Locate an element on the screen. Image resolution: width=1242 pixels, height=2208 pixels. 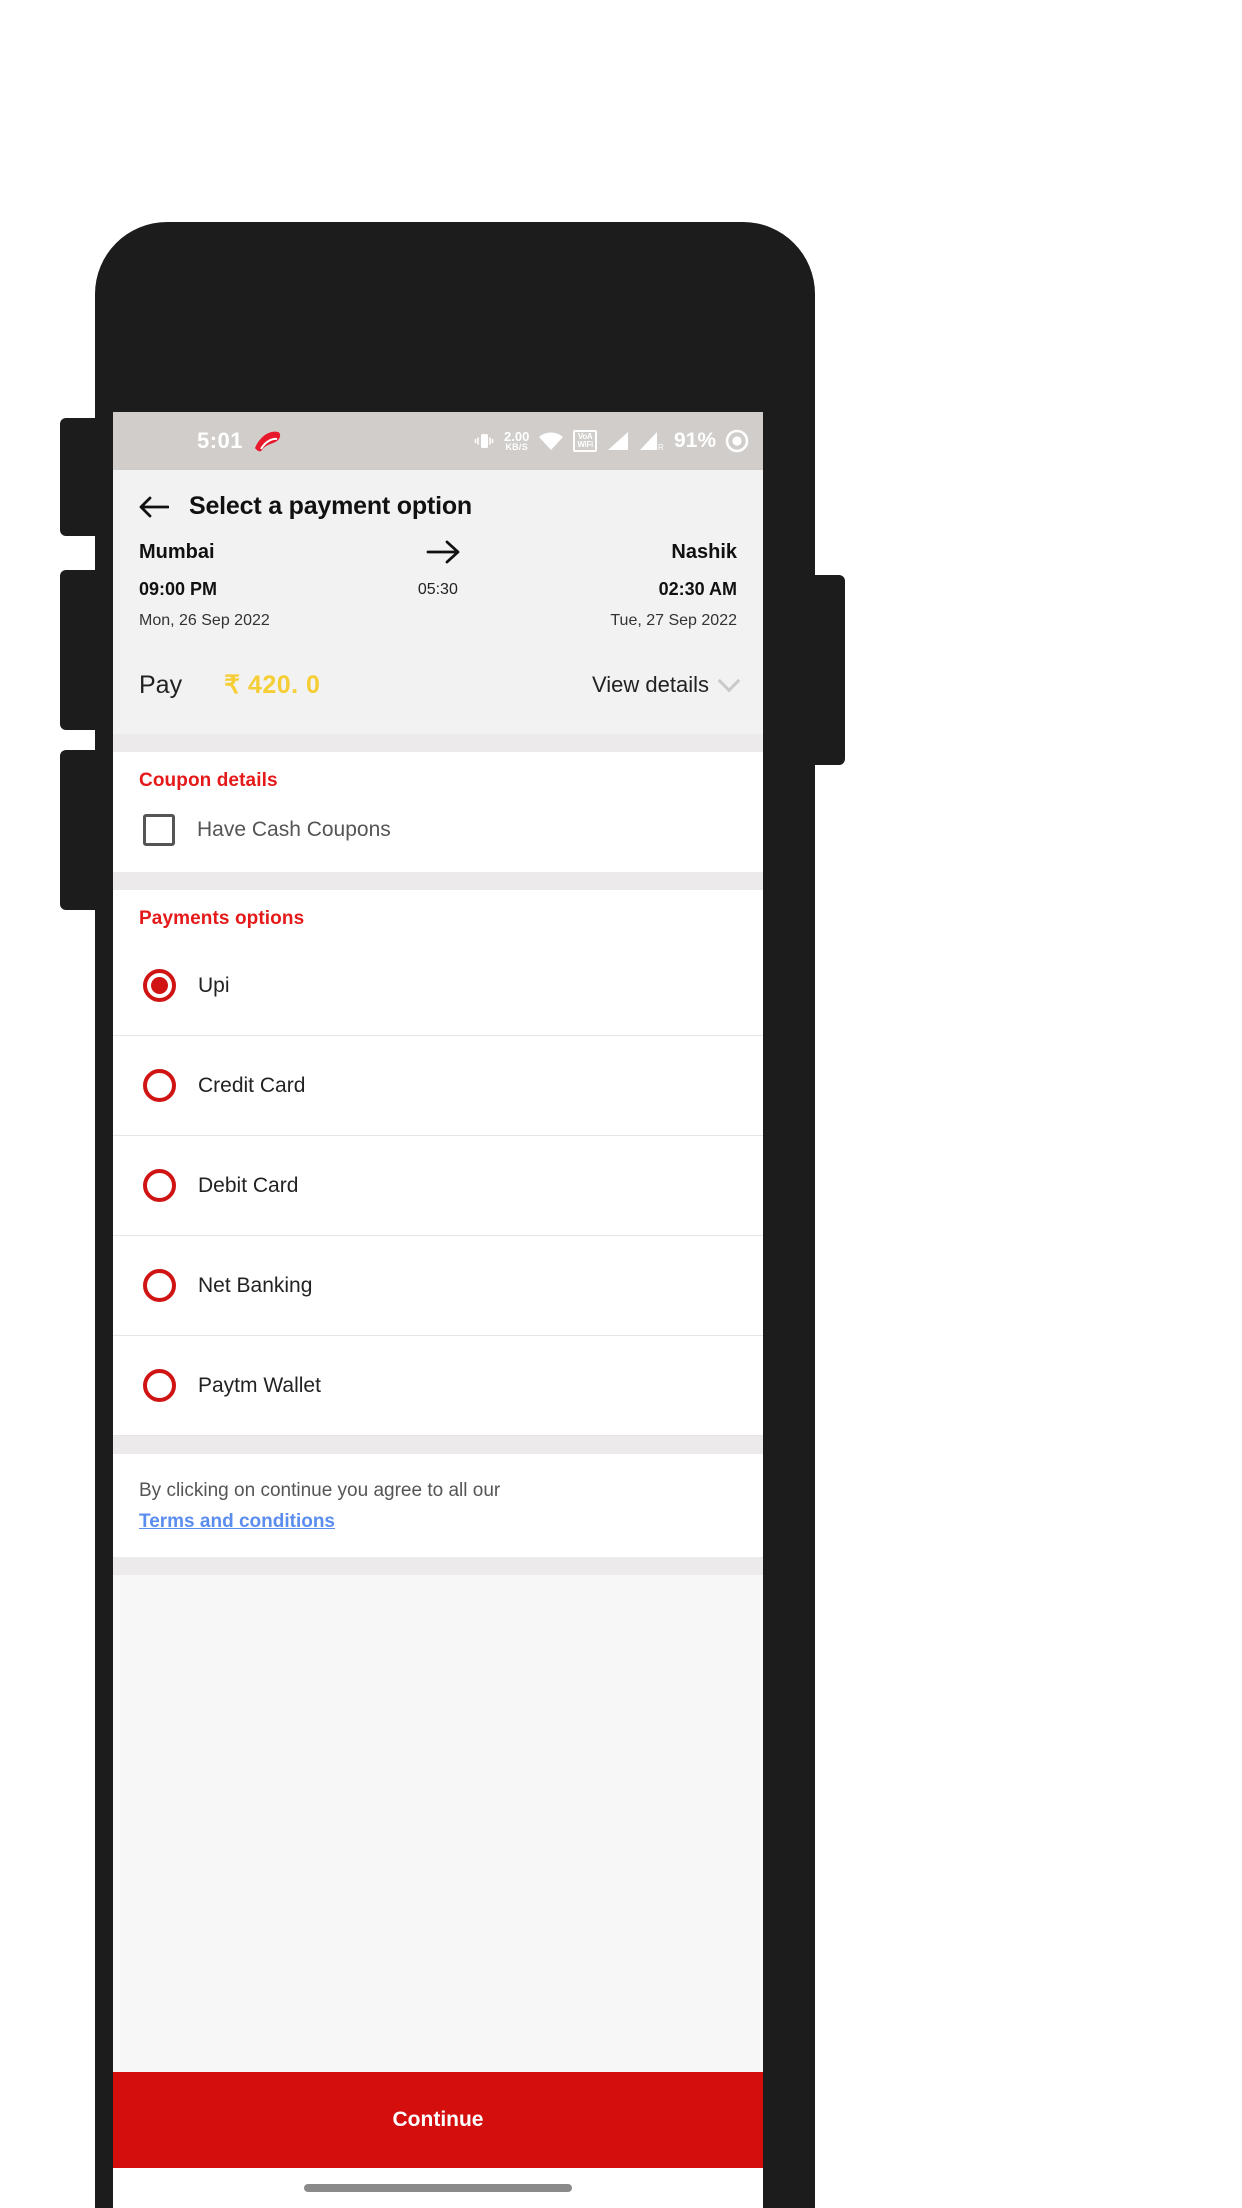
signal-bars-roaming-icon: R is located at coordinates (652, 441).